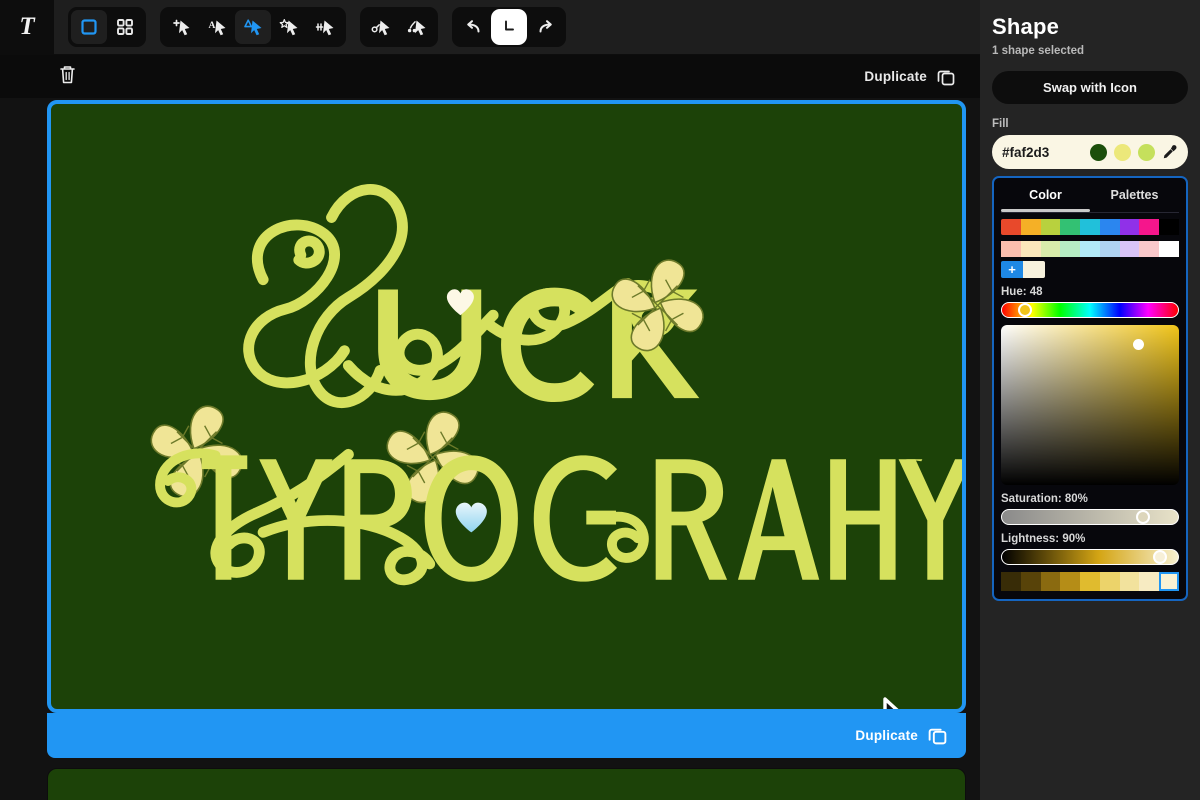 The height and width of the screenshot is (800, 1200). What do you see at coordinates (1170, 152) in the screenshot?
I see `eyedropper-icon` at bounding box center [1170, 152].